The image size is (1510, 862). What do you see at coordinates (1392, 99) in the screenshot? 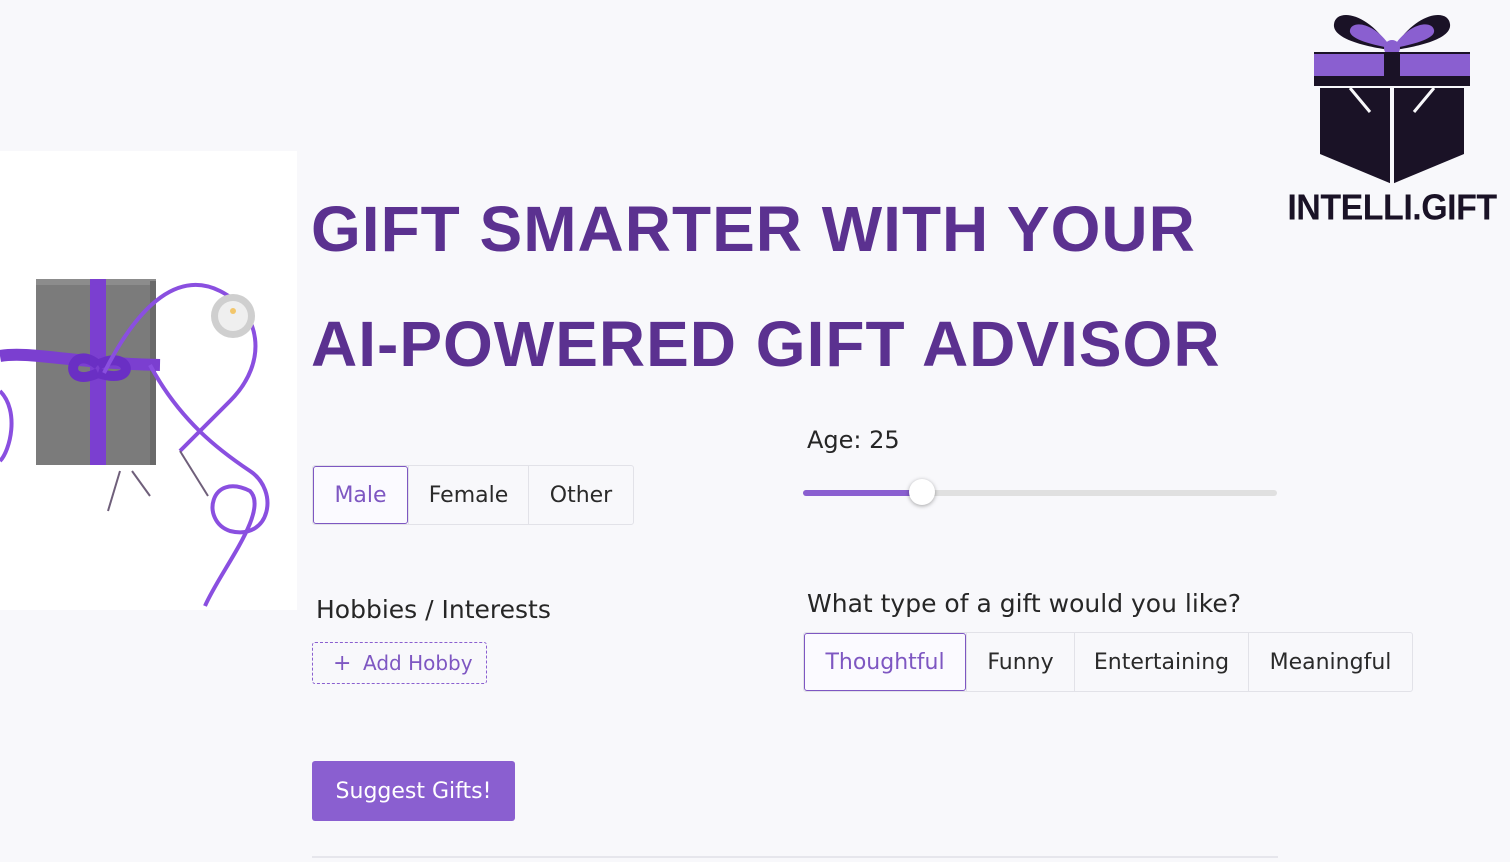
I see `gift-box-icon` at bounding box center [1392, 99].